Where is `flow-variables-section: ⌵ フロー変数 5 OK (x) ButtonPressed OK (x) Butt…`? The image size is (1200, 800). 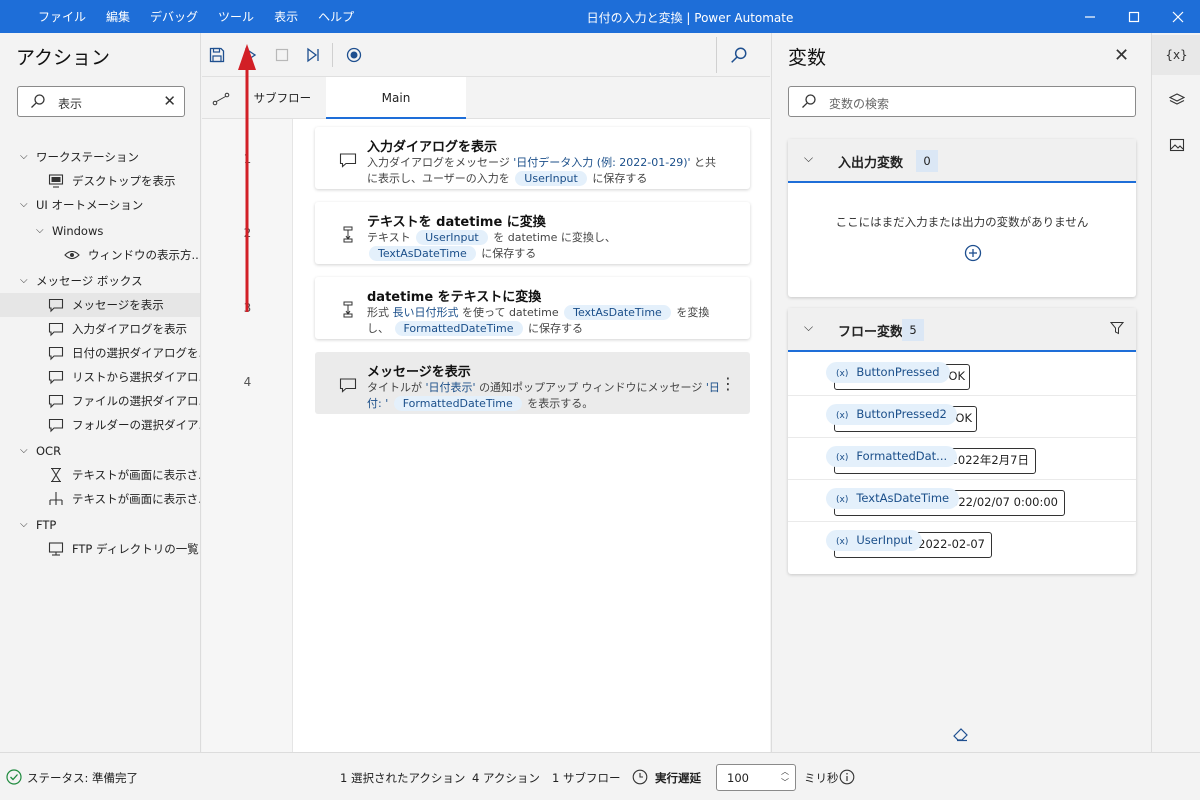 flow-variables-section: ⌵ フロー変数 5 OK (x) ButtonPressed OK (x) Butt… is located at coordinates (962, 441).